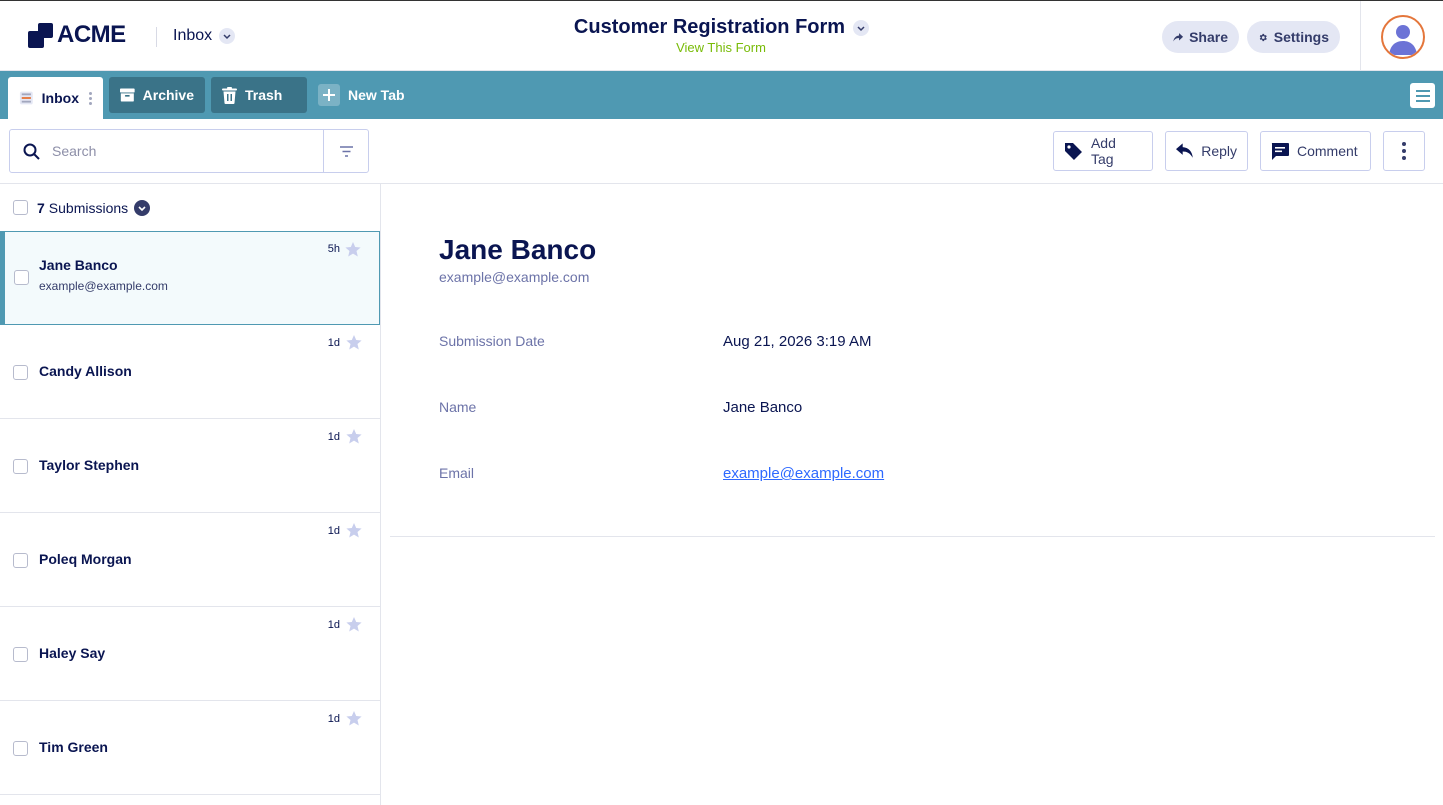  Describe the element at coordinates (190, 748) in the screenshot. I see `list-item: Tim Green 1d` at that location.